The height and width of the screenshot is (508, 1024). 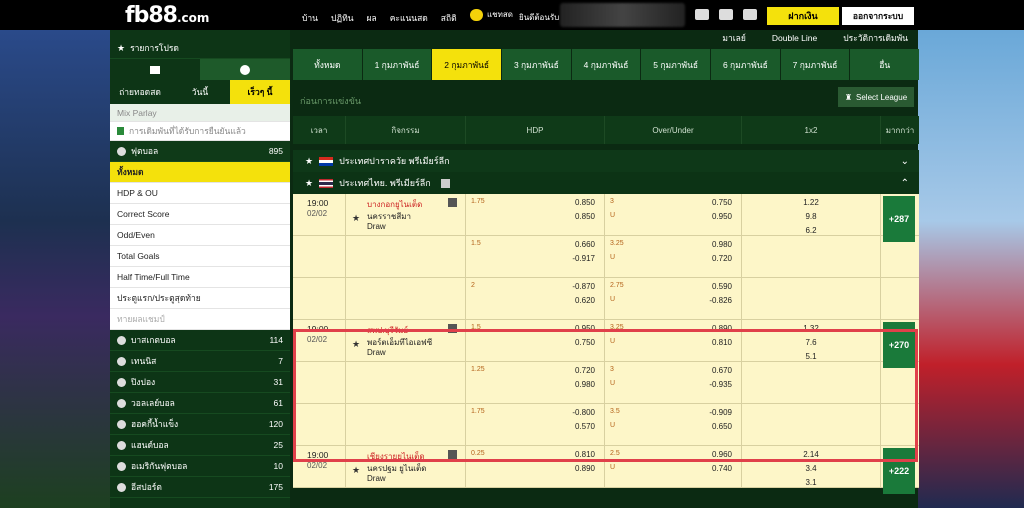 I want to click on market-outright: ทายผลแชมป์, so click(x=200, y=319).